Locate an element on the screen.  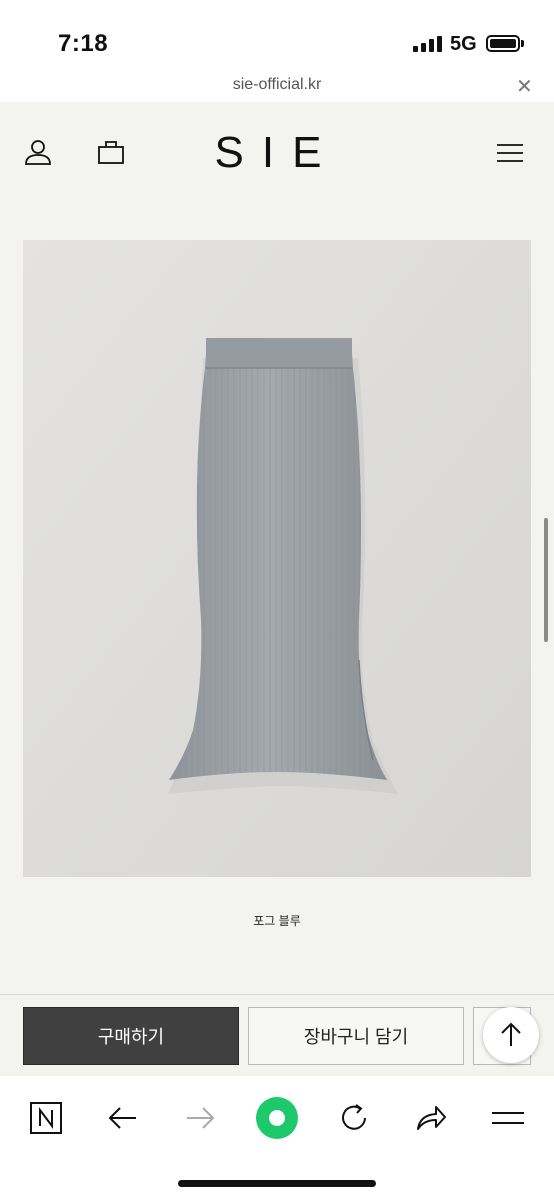
forward-arrow-icon is located at coordinates (200, 1118).